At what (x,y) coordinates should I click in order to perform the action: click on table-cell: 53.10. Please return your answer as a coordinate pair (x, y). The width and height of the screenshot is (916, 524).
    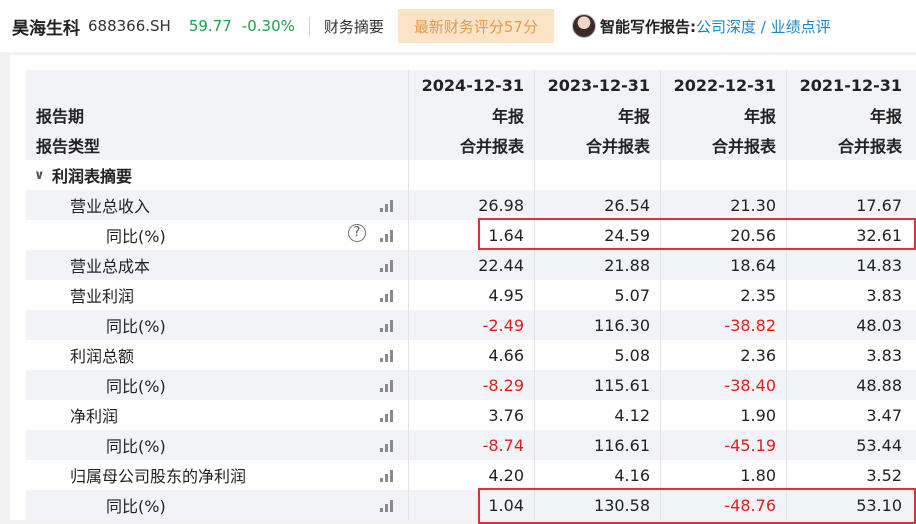
    Looking at the image, I should click on (851, 505).